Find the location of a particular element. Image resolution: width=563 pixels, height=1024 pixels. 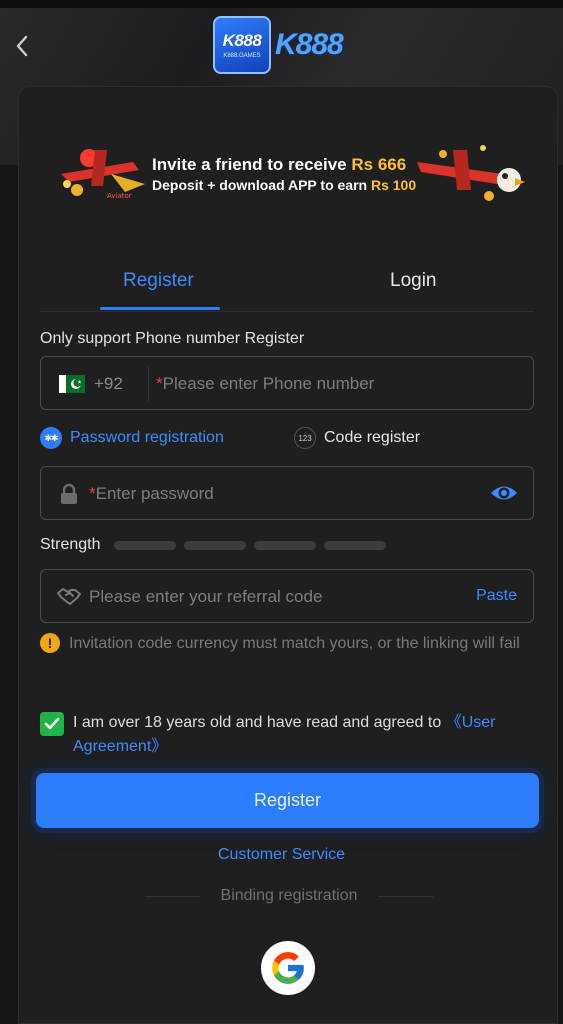

handshake-icon is located at coordinates (69, 596).